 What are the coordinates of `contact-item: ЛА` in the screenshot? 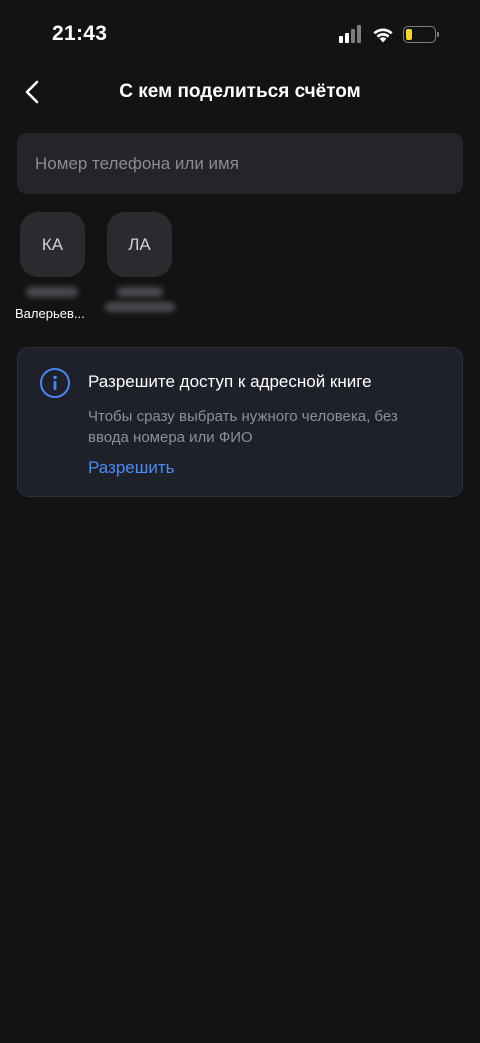 It's located at (151, 262).